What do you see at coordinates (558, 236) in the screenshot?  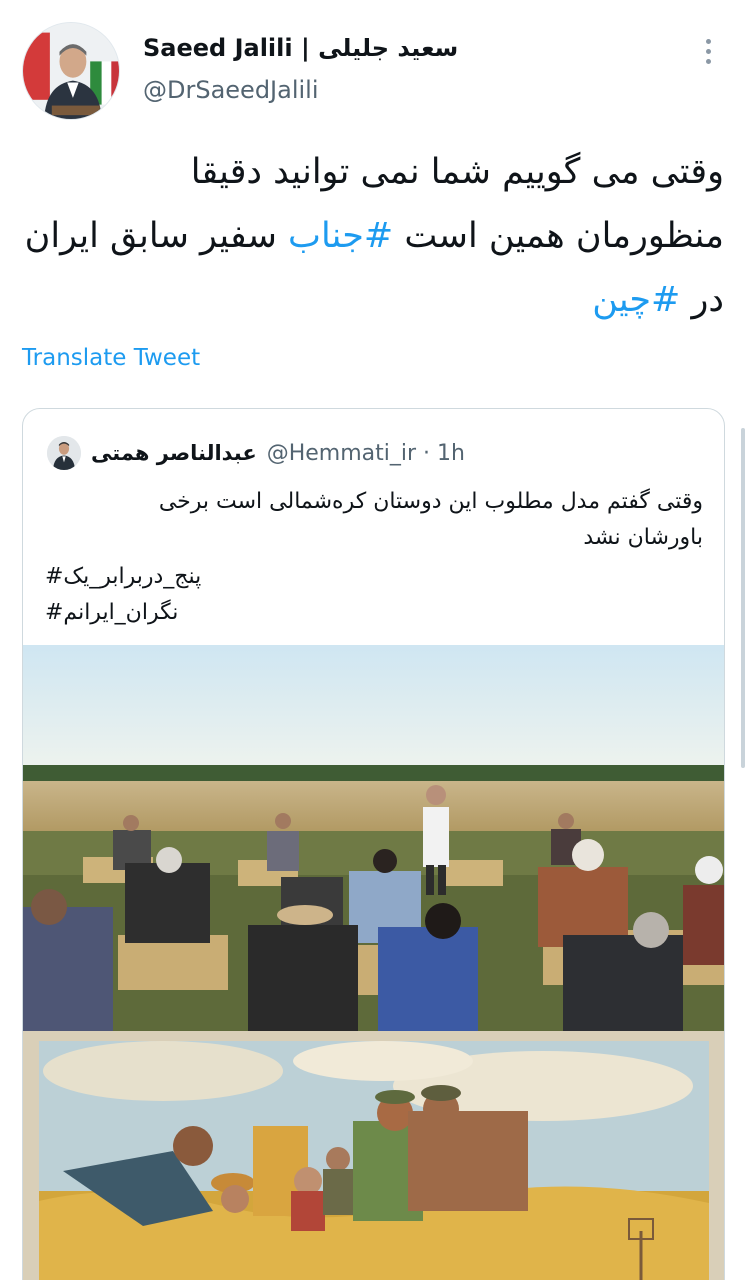 I see `tweet-text-fragment: منظورمان همین است` at bounding box center [558, 236].